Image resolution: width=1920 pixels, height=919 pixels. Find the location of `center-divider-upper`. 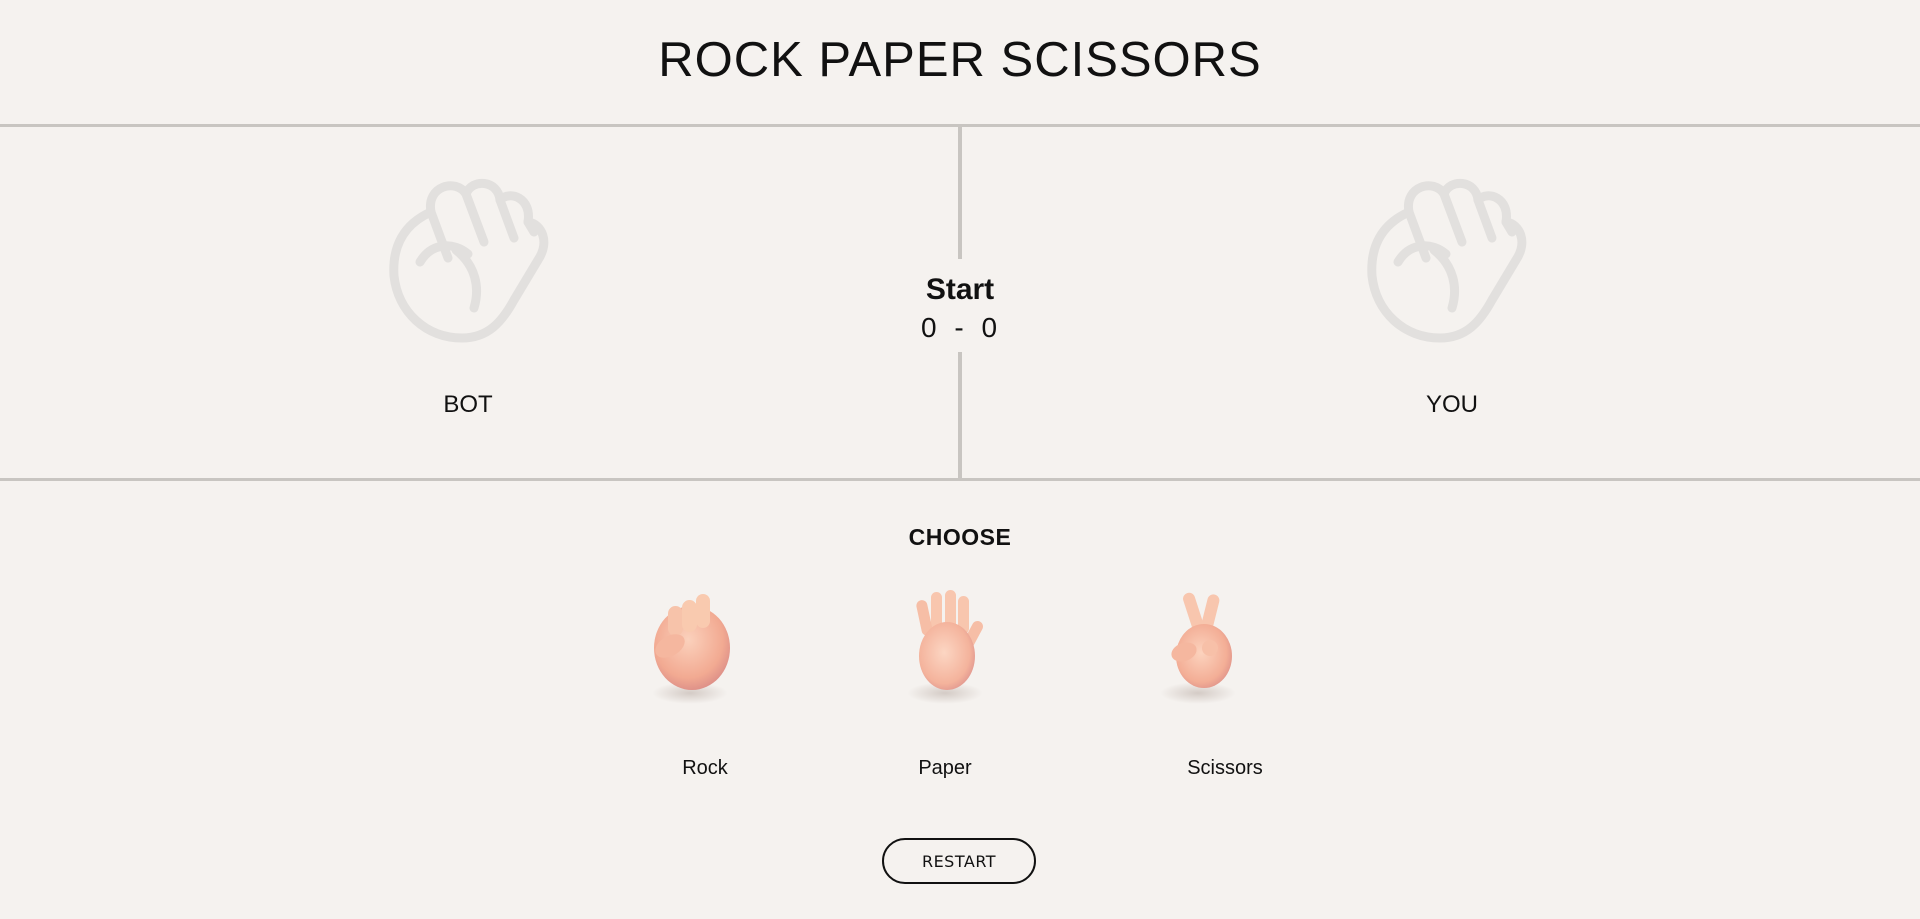

center-divider-upper is located at coordinates (960, 193).